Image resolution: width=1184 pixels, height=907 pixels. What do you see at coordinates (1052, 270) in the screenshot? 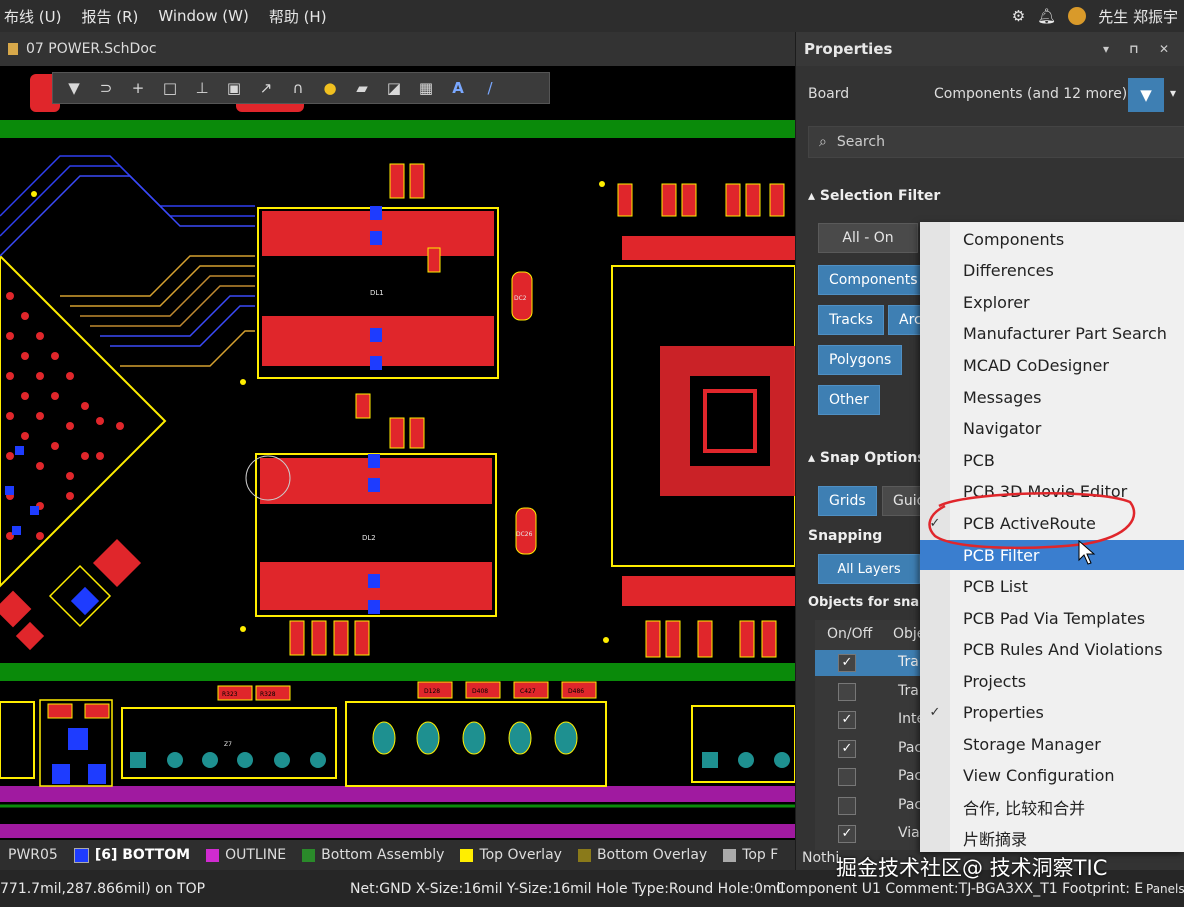
I see `menu-item-differences: Differences` at bounding box center [1052, 270].